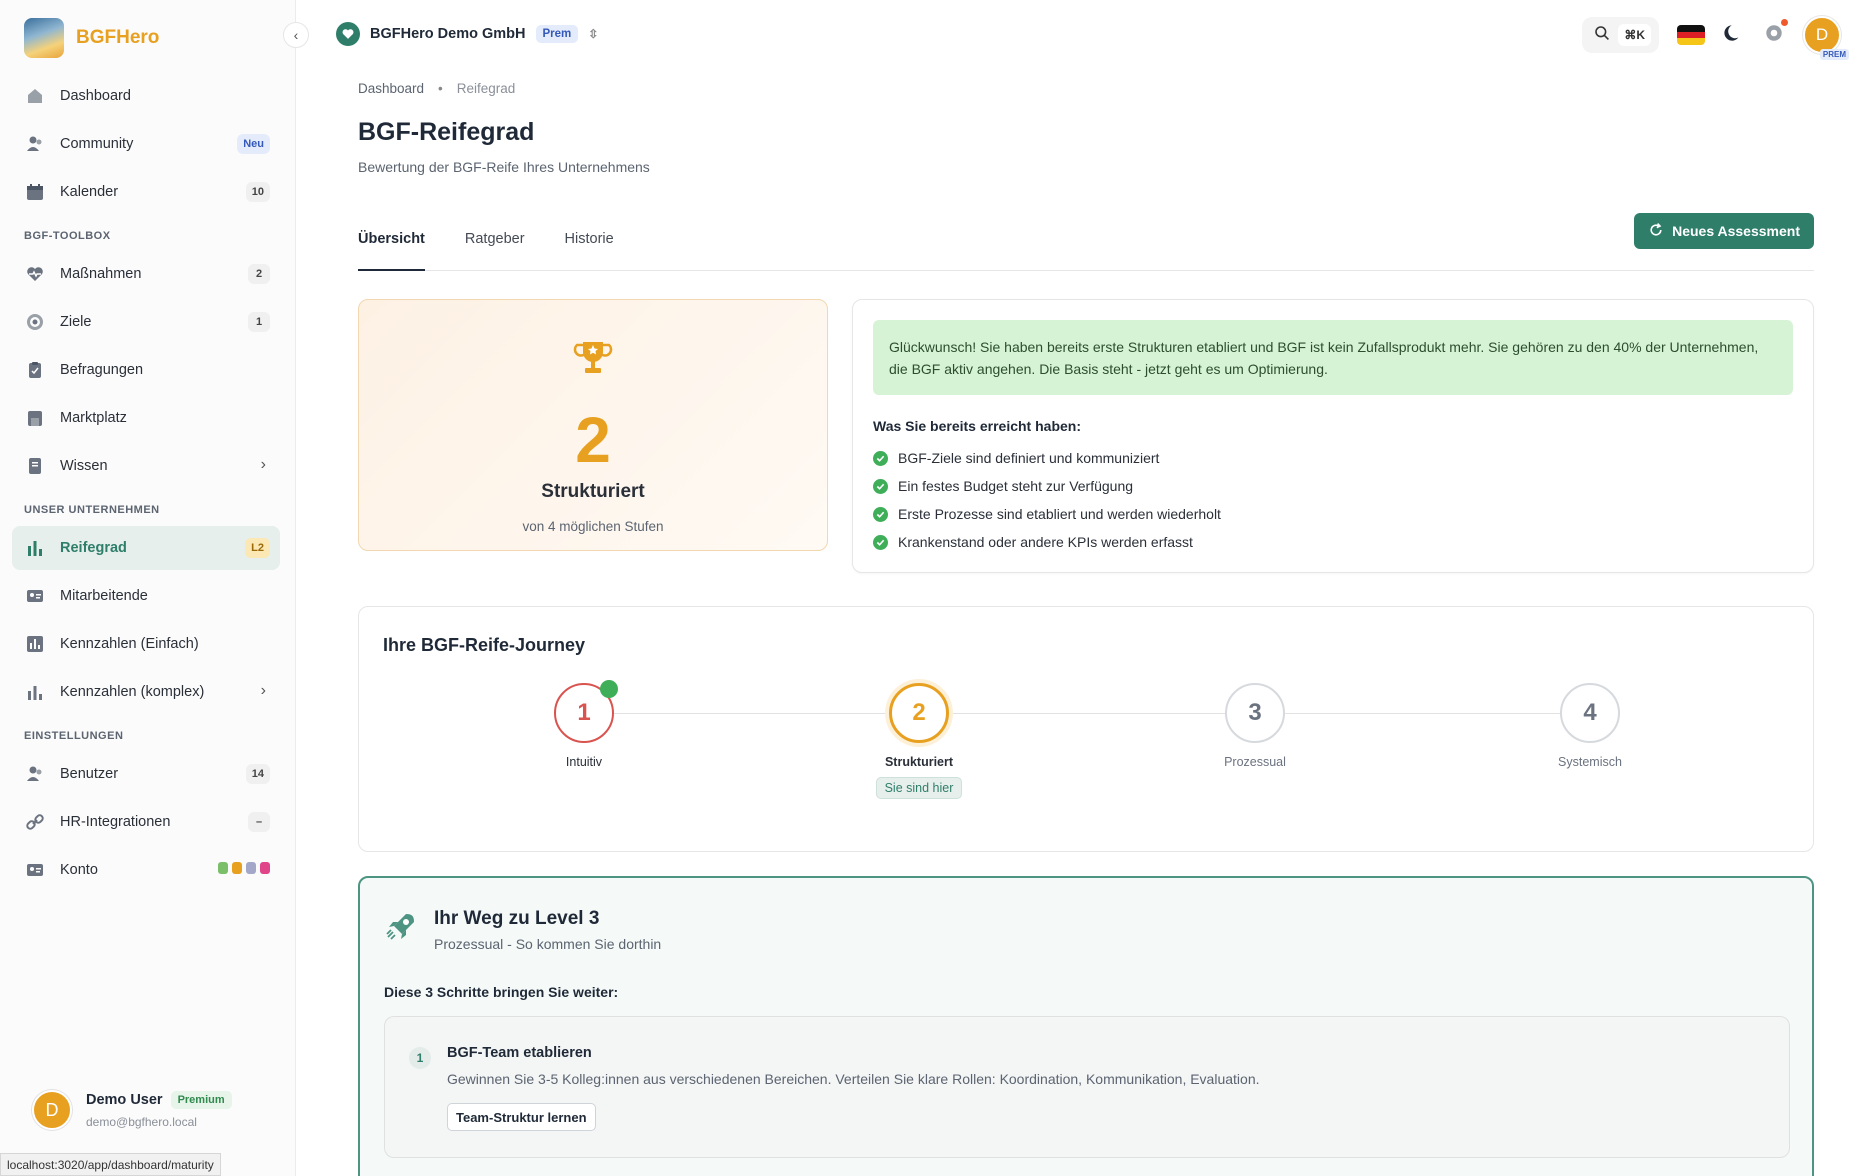  Describe the element at coordinates (1775, 33) in the screenshot. I see `gear-icon` at that location.